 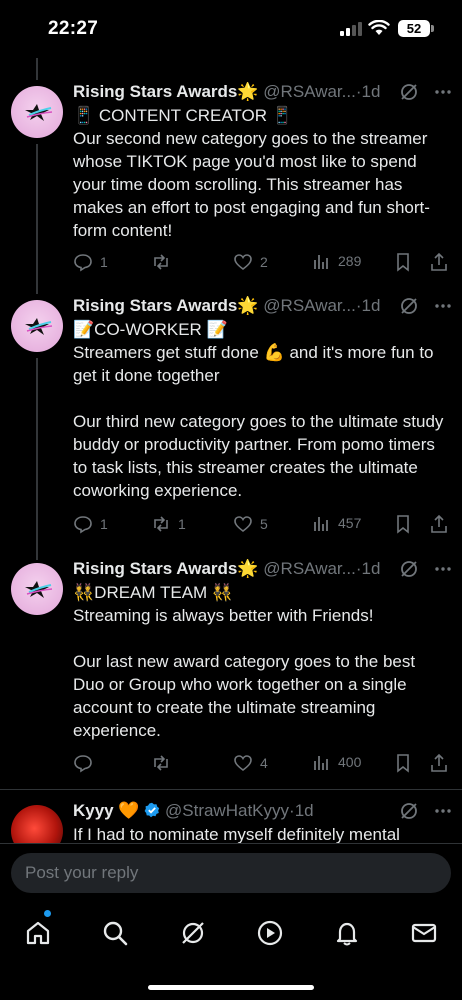 I want to click on notifications-icon, so click(x=347, y=934).